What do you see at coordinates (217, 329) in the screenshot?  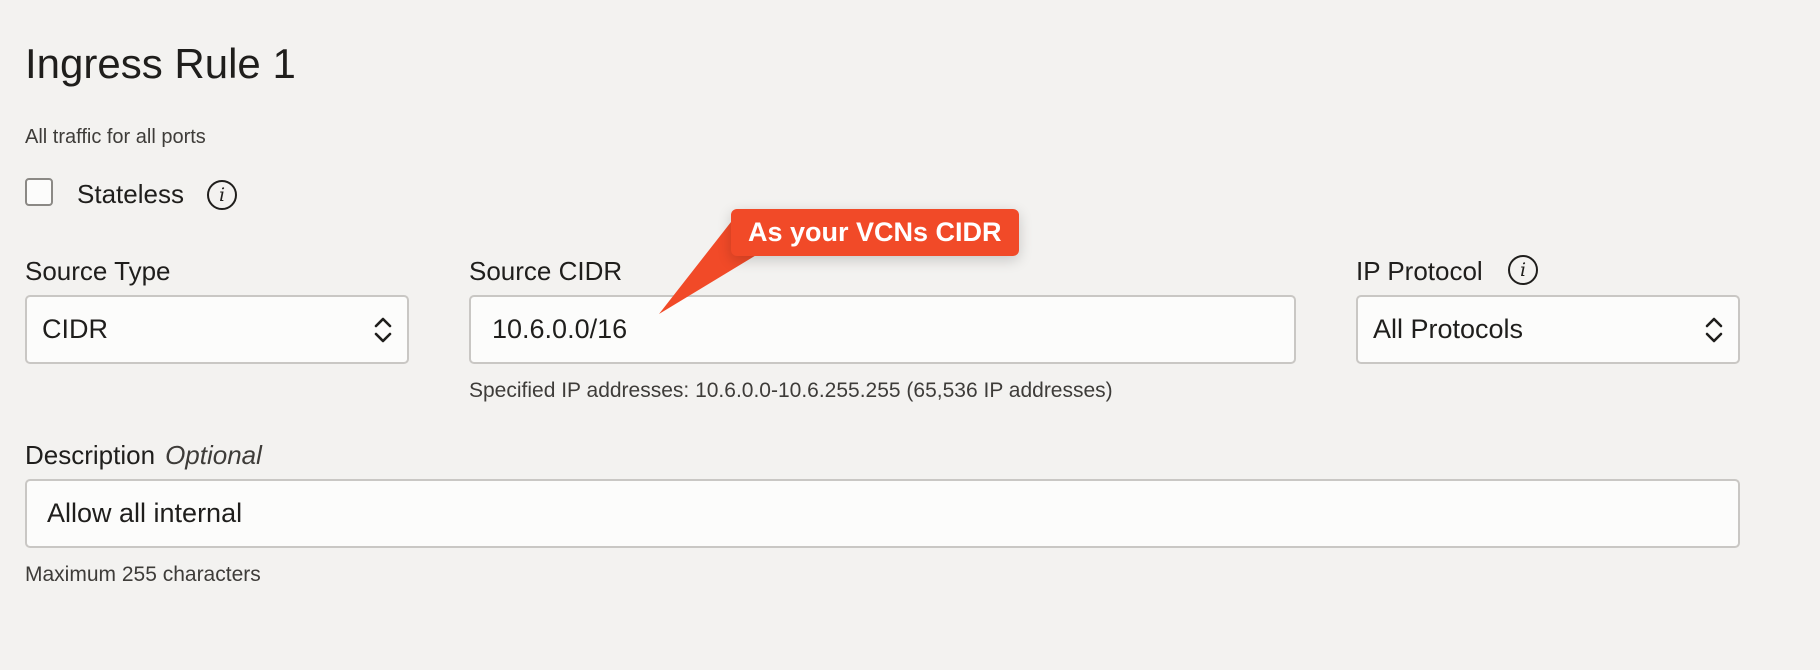 I see `source-type-select: CIDR` at bounding box center [217, 329].